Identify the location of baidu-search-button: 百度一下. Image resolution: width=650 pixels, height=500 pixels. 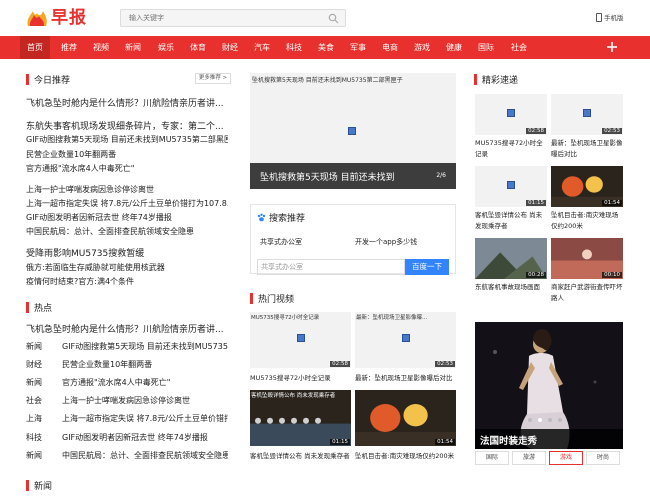
(427, 267).